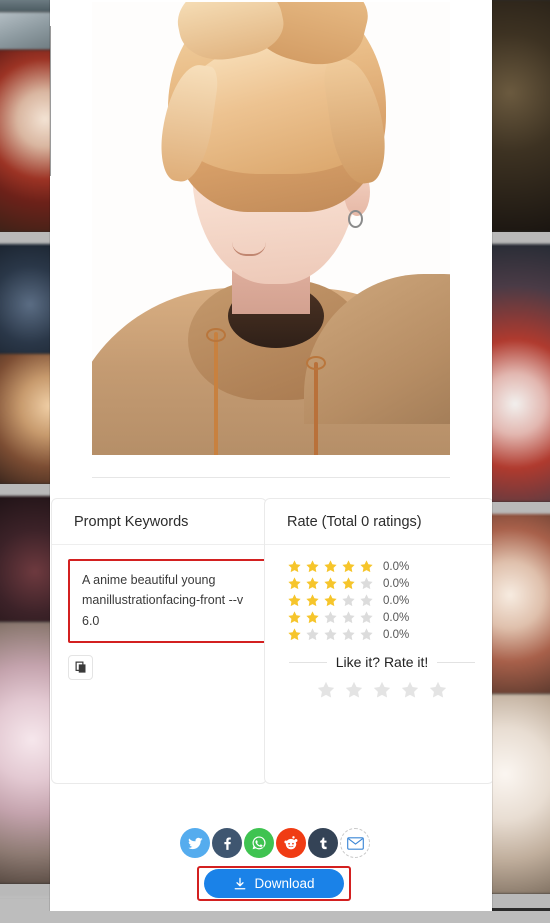 The width and height of the screenshot is (550, 923). Describe the element at coordinates (195, 843) in the screenshot. I see `twitter-share-icon` at that location.